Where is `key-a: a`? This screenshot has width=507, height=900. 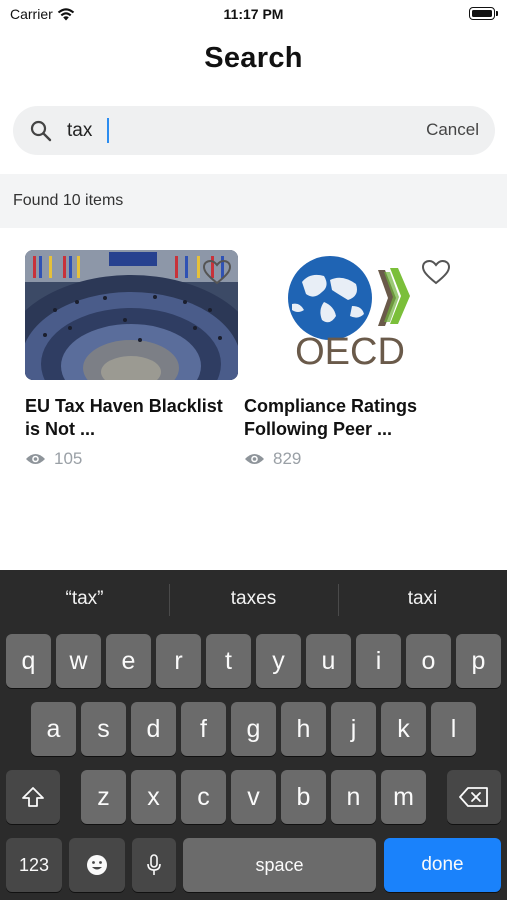 key-a: a is located at coordinates (53, 729).